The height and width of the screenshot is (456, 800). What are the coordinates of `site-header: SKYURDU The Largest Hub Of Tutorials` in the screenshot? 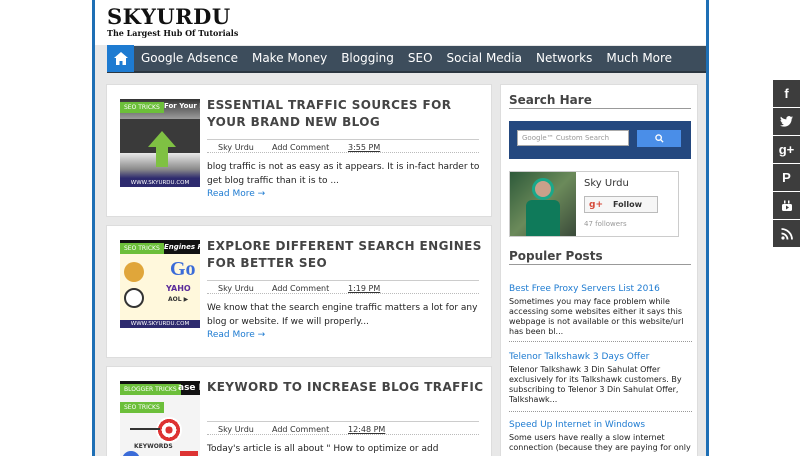 It's located at (400, 22).